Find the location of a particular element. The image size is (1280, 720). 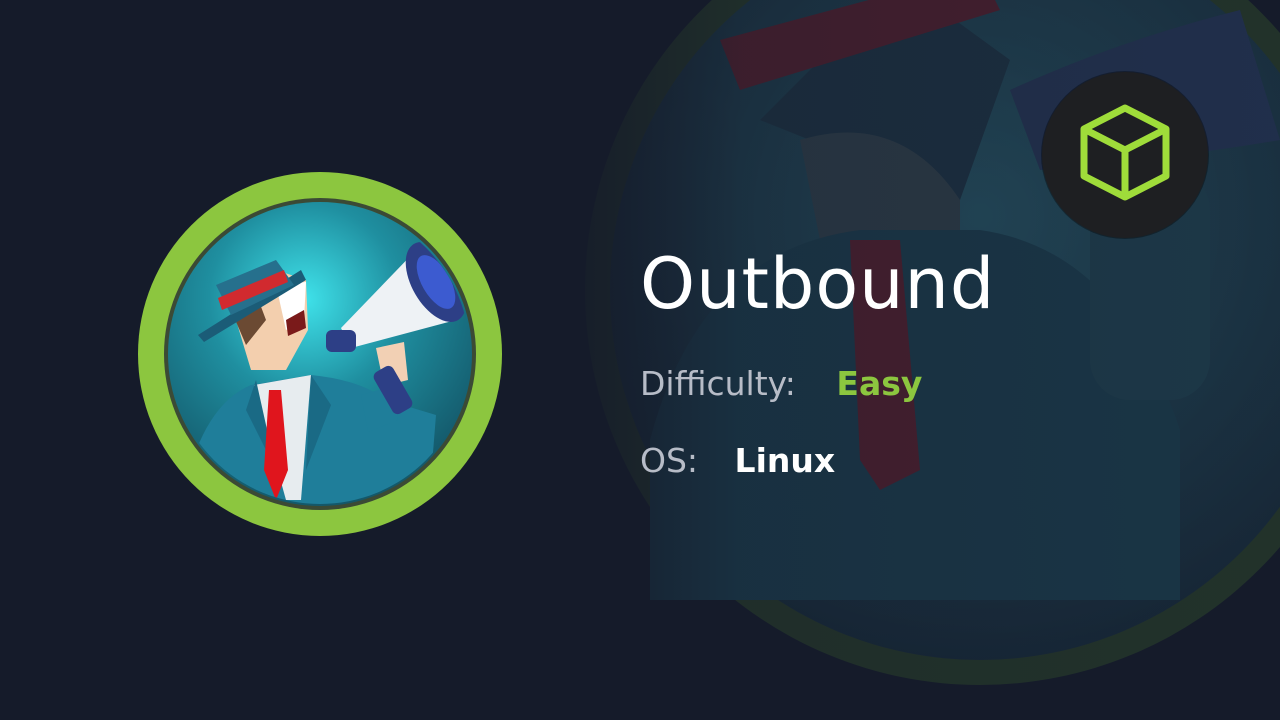

machine-type-badge is located at coordinates (1125, 155).